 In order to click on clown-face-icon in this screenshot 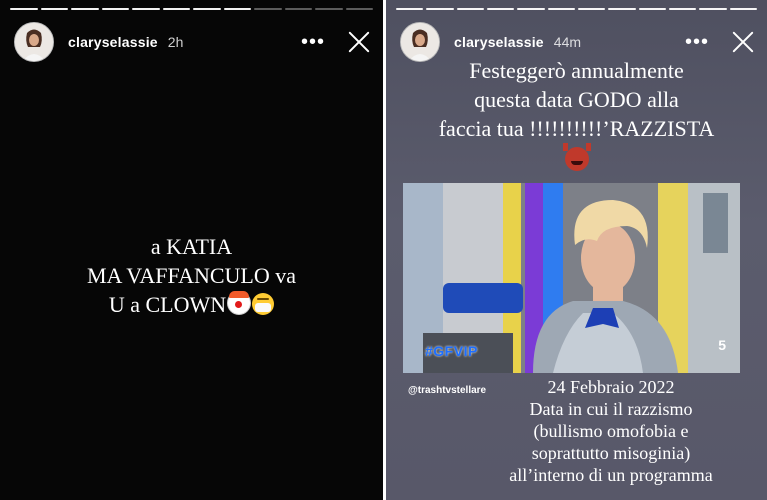, I will do `click(239, 303)`.